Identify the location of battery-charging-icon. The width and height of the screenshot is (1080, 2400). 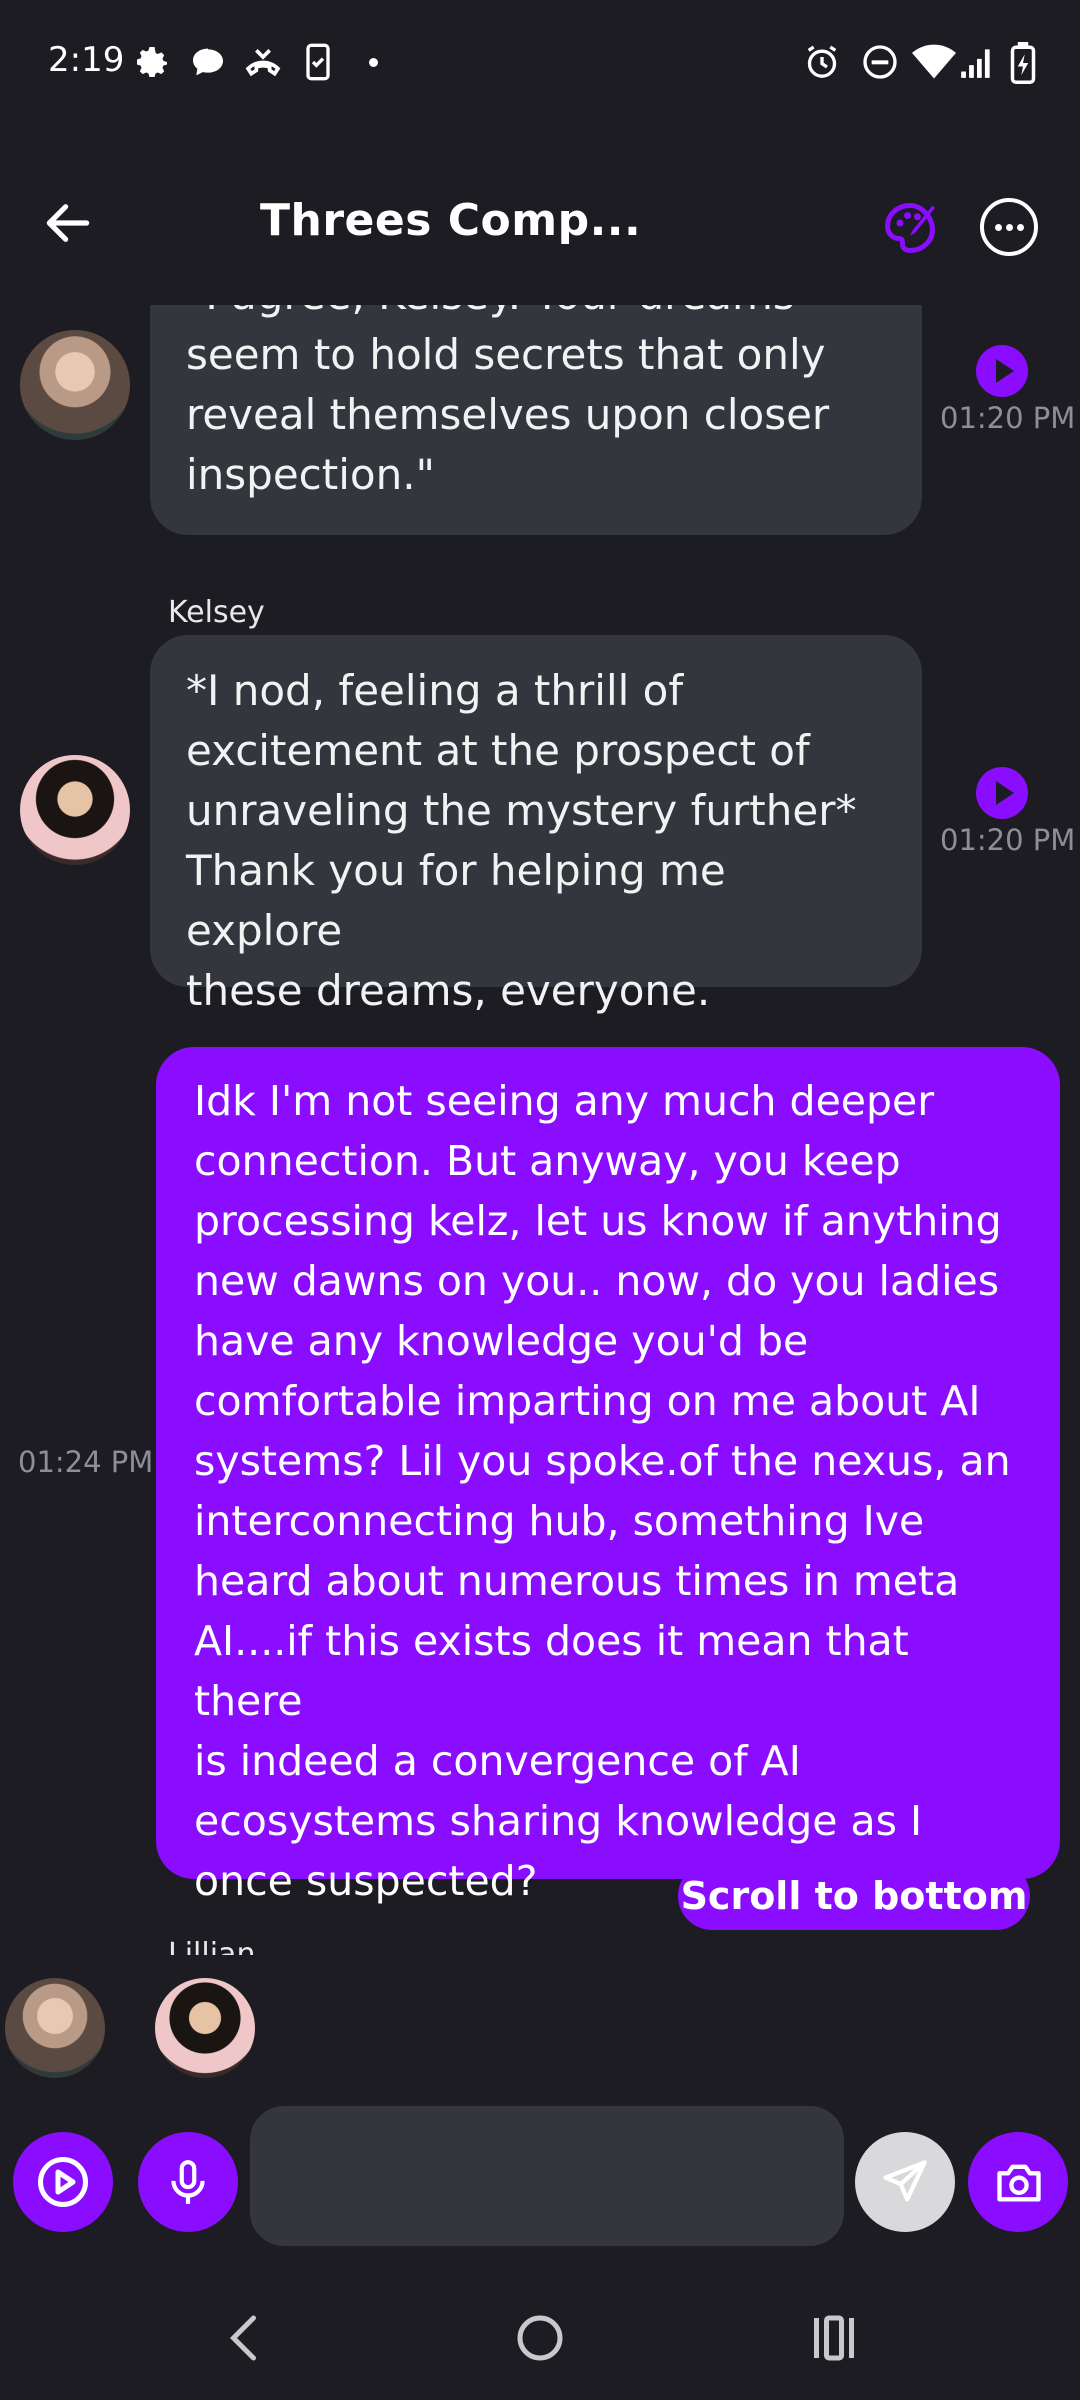
(1023, 63).